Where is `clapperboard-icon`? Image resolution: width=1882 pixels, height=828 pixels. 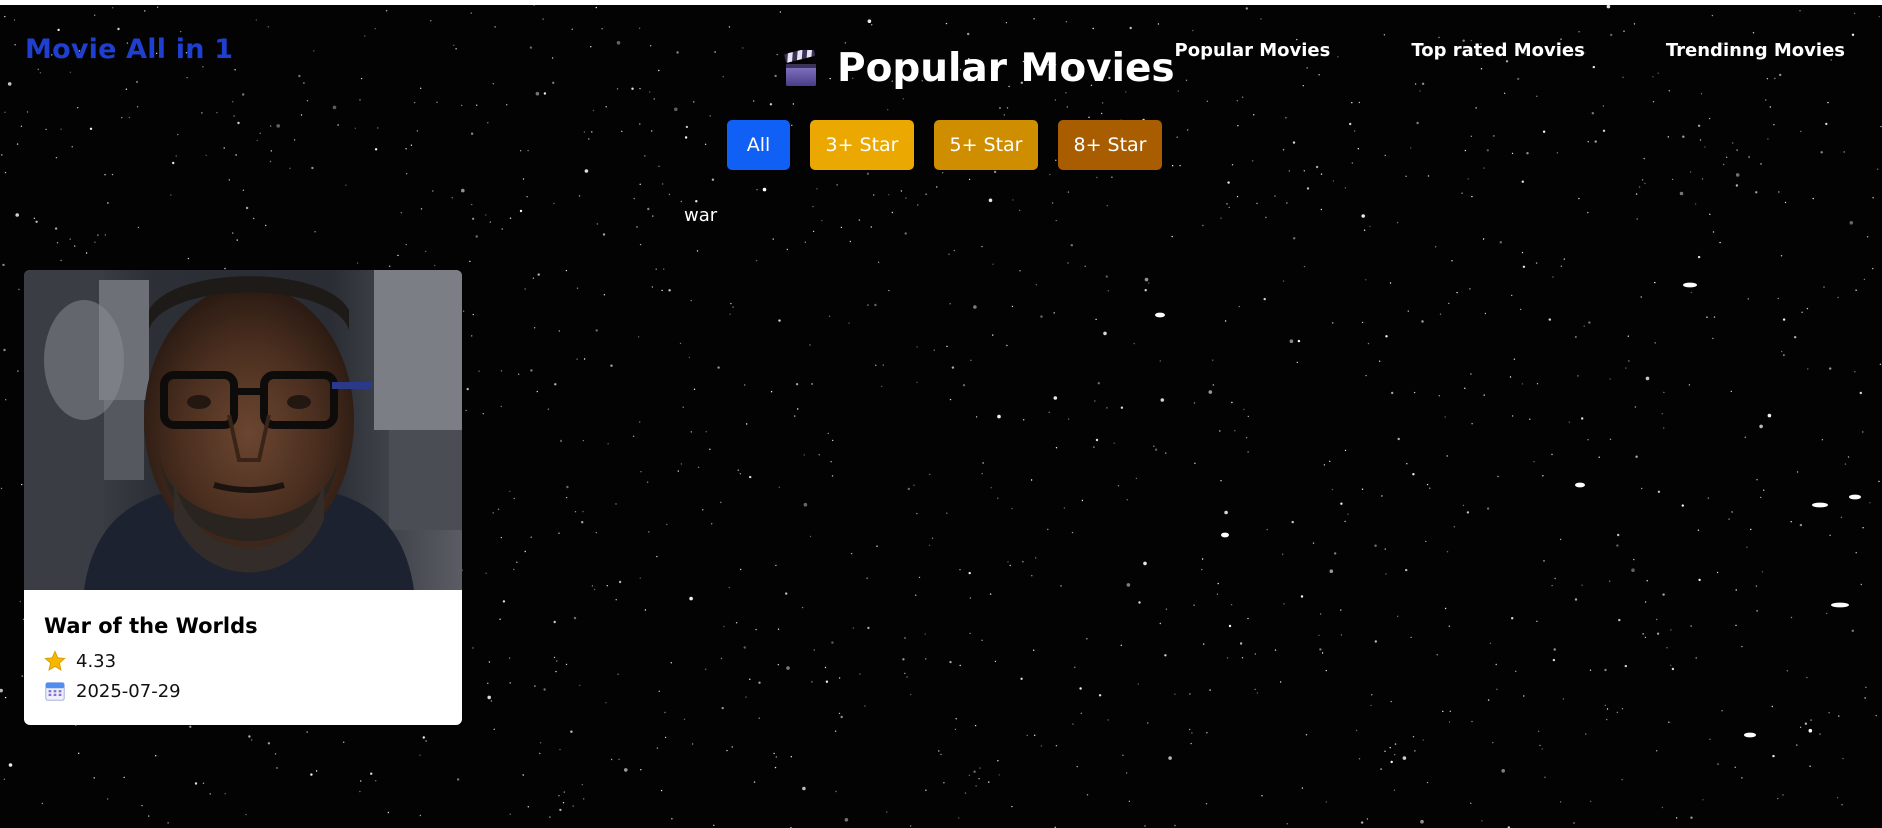
clapperboard-icon is located at coordinates (800, 68).